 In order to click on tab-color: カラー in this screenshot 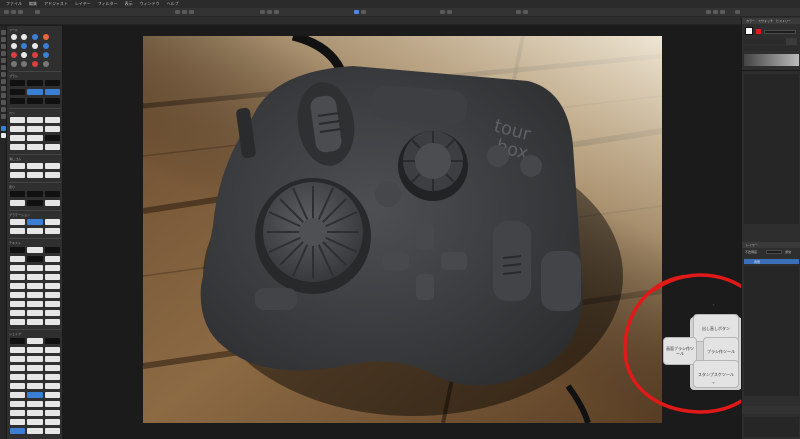, I will do `click(750, 21)`.